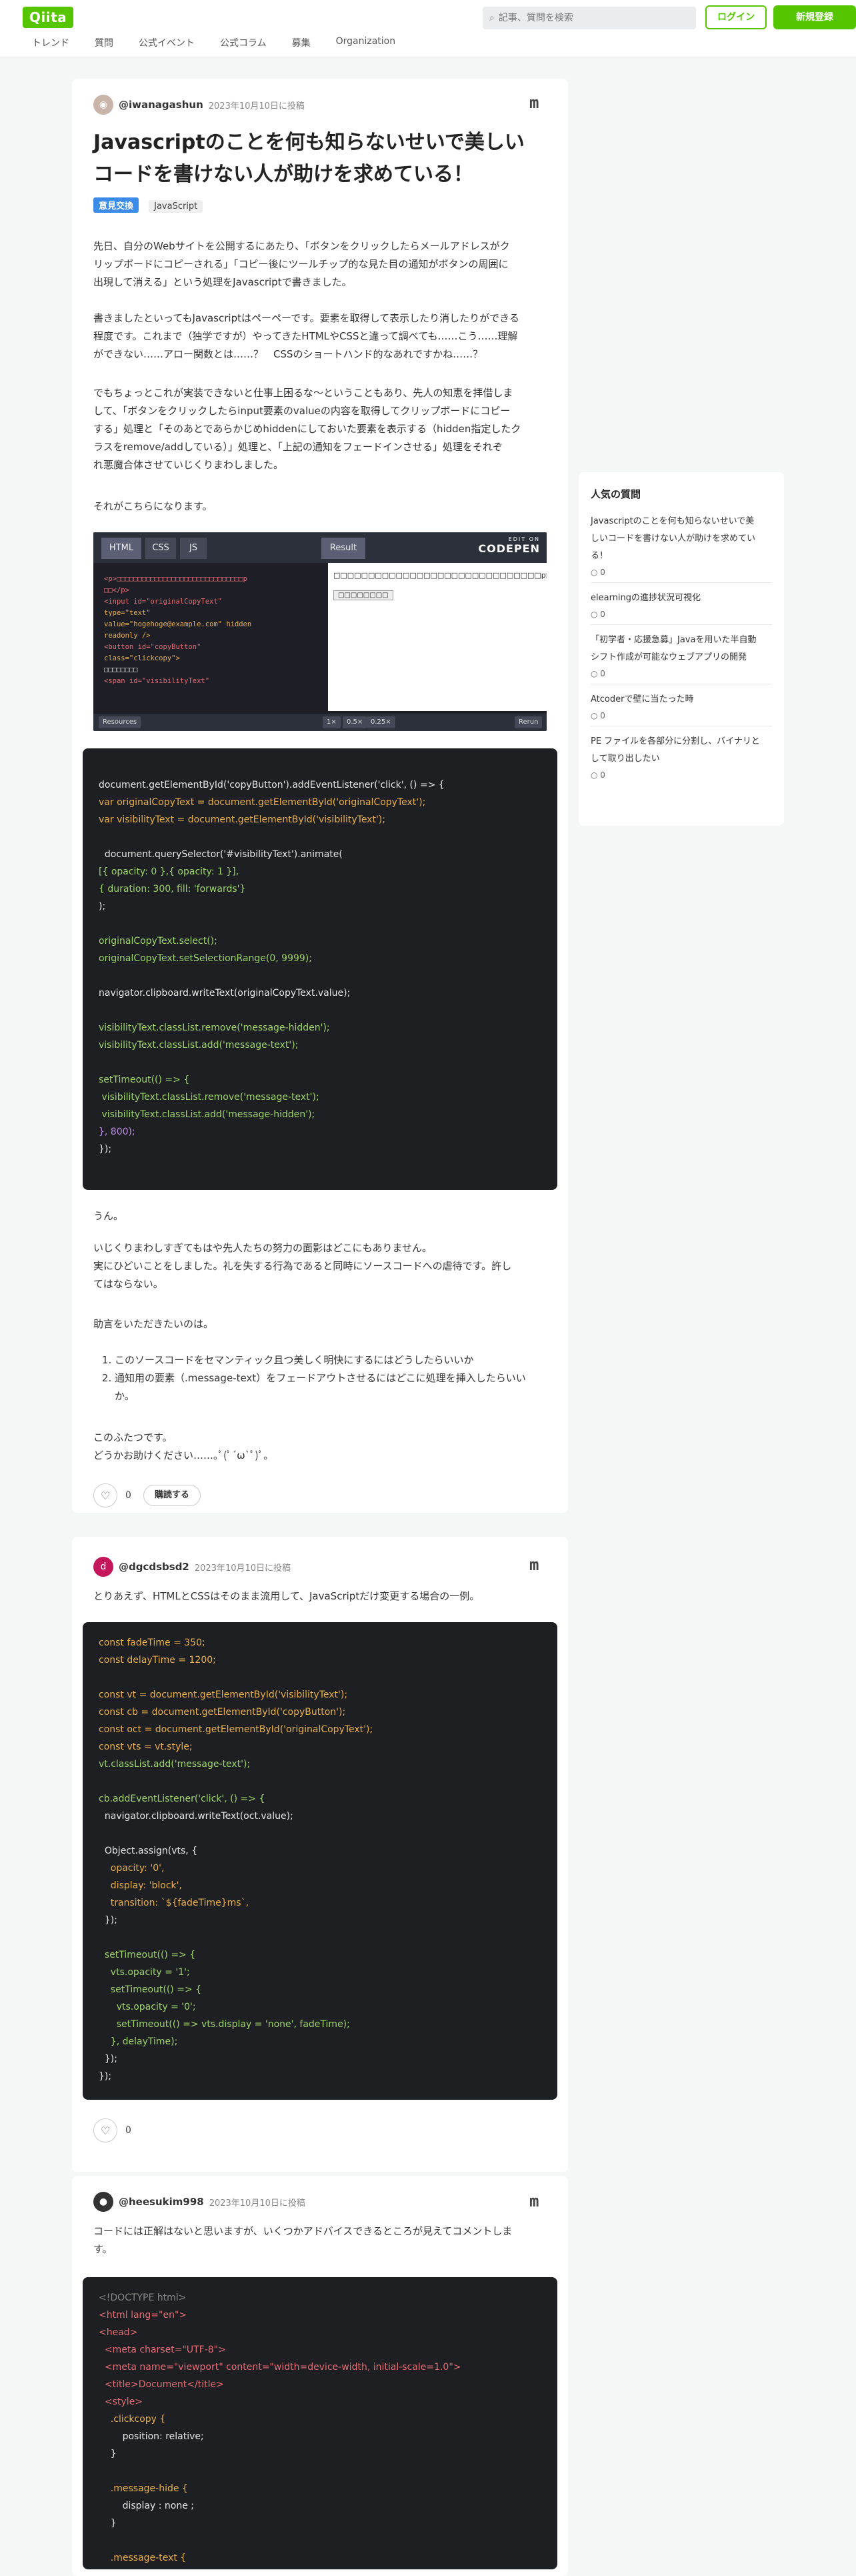 This screenshot has height=2576, width=856. What do you see at coordinates (257, 2203) in the screenshot?
I see `post-date: 2023年10月10日に投稿` at bounding box center [257, 2203].